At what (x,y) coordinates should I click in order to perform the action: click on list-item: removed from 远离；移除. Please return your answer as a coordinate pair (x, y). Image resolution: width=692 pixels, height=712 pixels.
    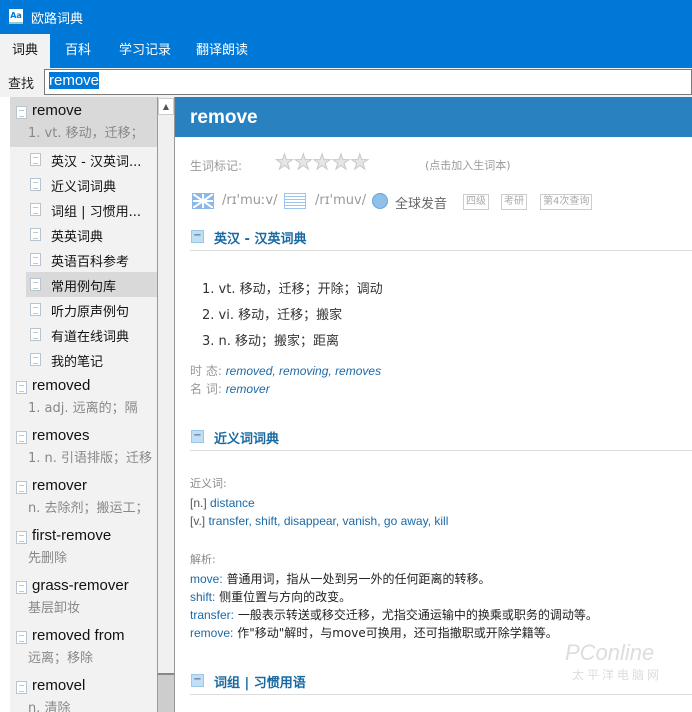
    Looking at the image, I should click on (83, 647).